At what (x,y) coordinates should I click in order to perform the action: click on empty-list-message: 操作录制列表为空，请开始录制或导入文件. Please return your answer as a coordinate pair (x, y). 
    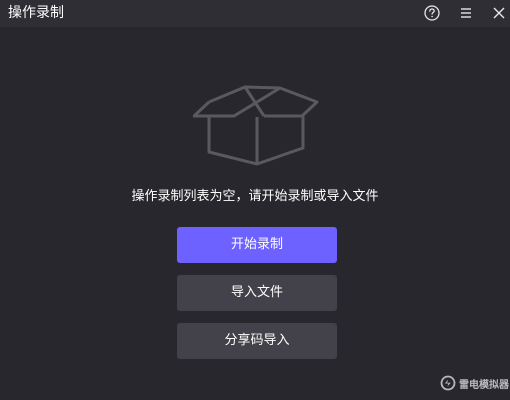
    Looking at the image, I should click on (255, 196).